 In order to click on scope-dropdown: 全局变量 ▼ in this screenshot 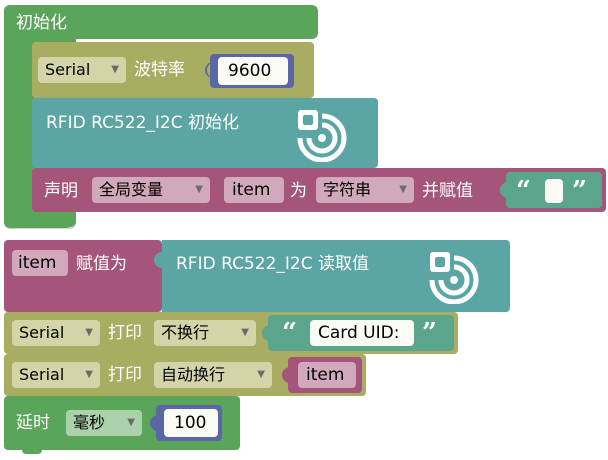, I will do `click(151, 190)`.